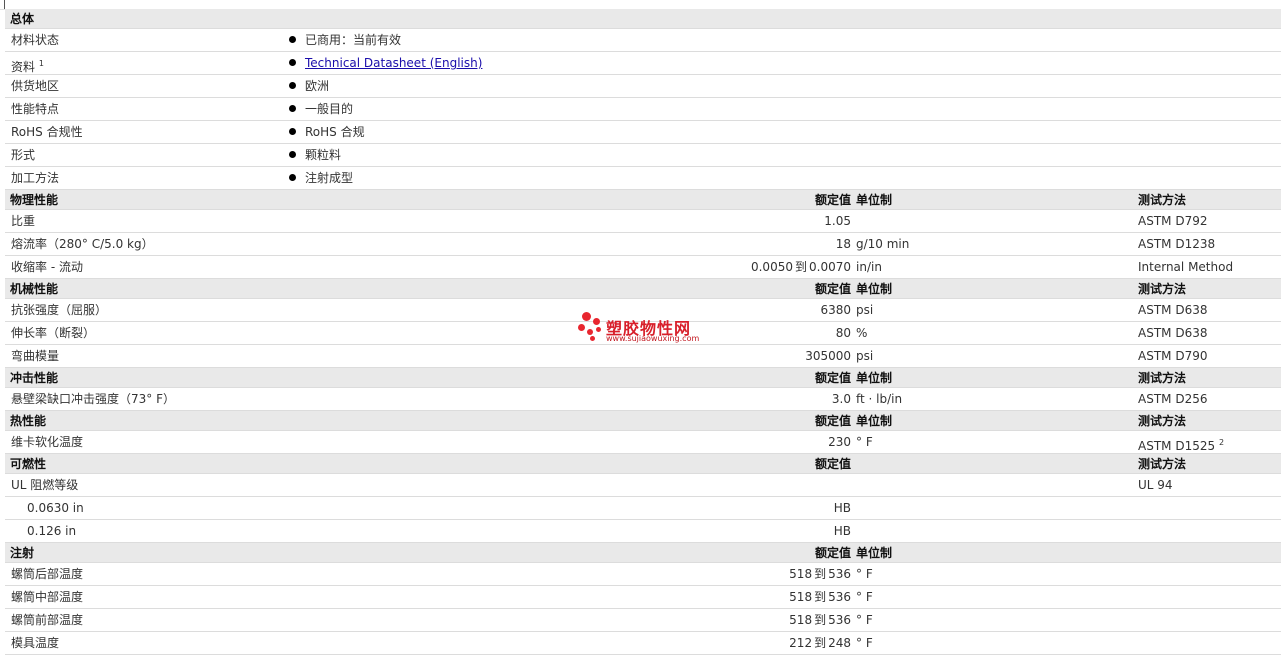 The height and width of the screenshot is (656, 1281). I want to click on property-label: 熔流率（280° C/5.0 kg）, so click(82, 244).